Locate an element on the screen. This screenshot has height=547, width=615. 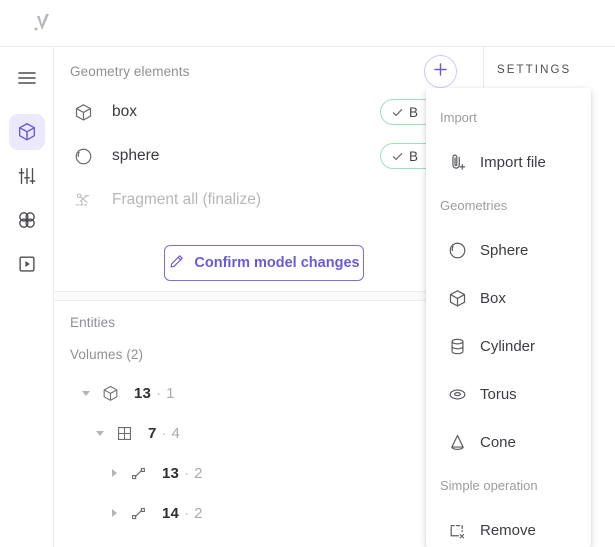
confirm-model-changes-button: Confirm model changes is located at coordinates (264, 263).